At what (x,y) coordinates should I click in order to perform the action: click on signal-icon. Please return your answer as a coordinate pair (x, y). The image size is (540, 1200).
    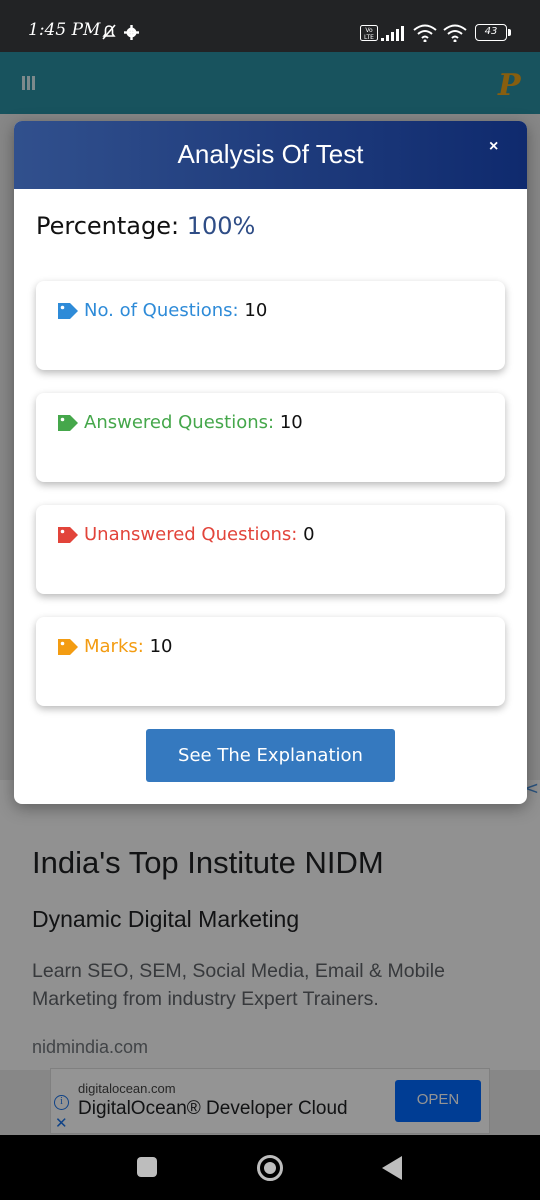
    Looking at the image, I should click on (392, 33).